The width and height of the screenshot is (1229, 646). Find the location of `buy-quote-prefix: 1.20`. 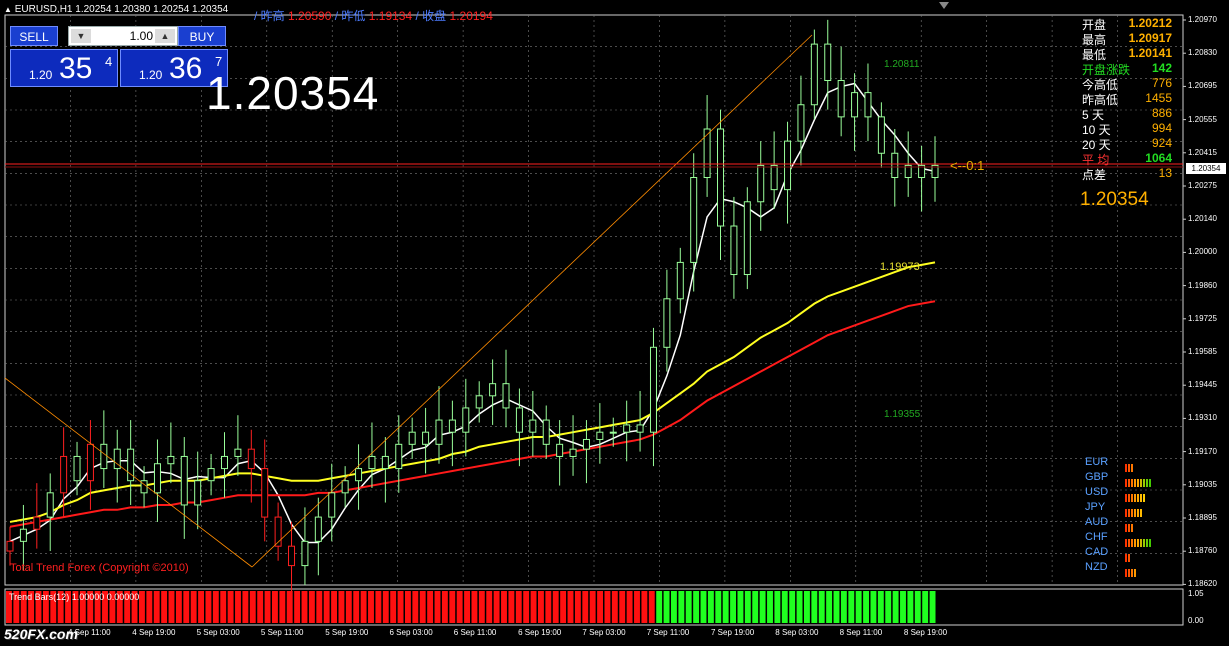

buy-quote-prefix: 1.20 is located at coordinates (151, 75).